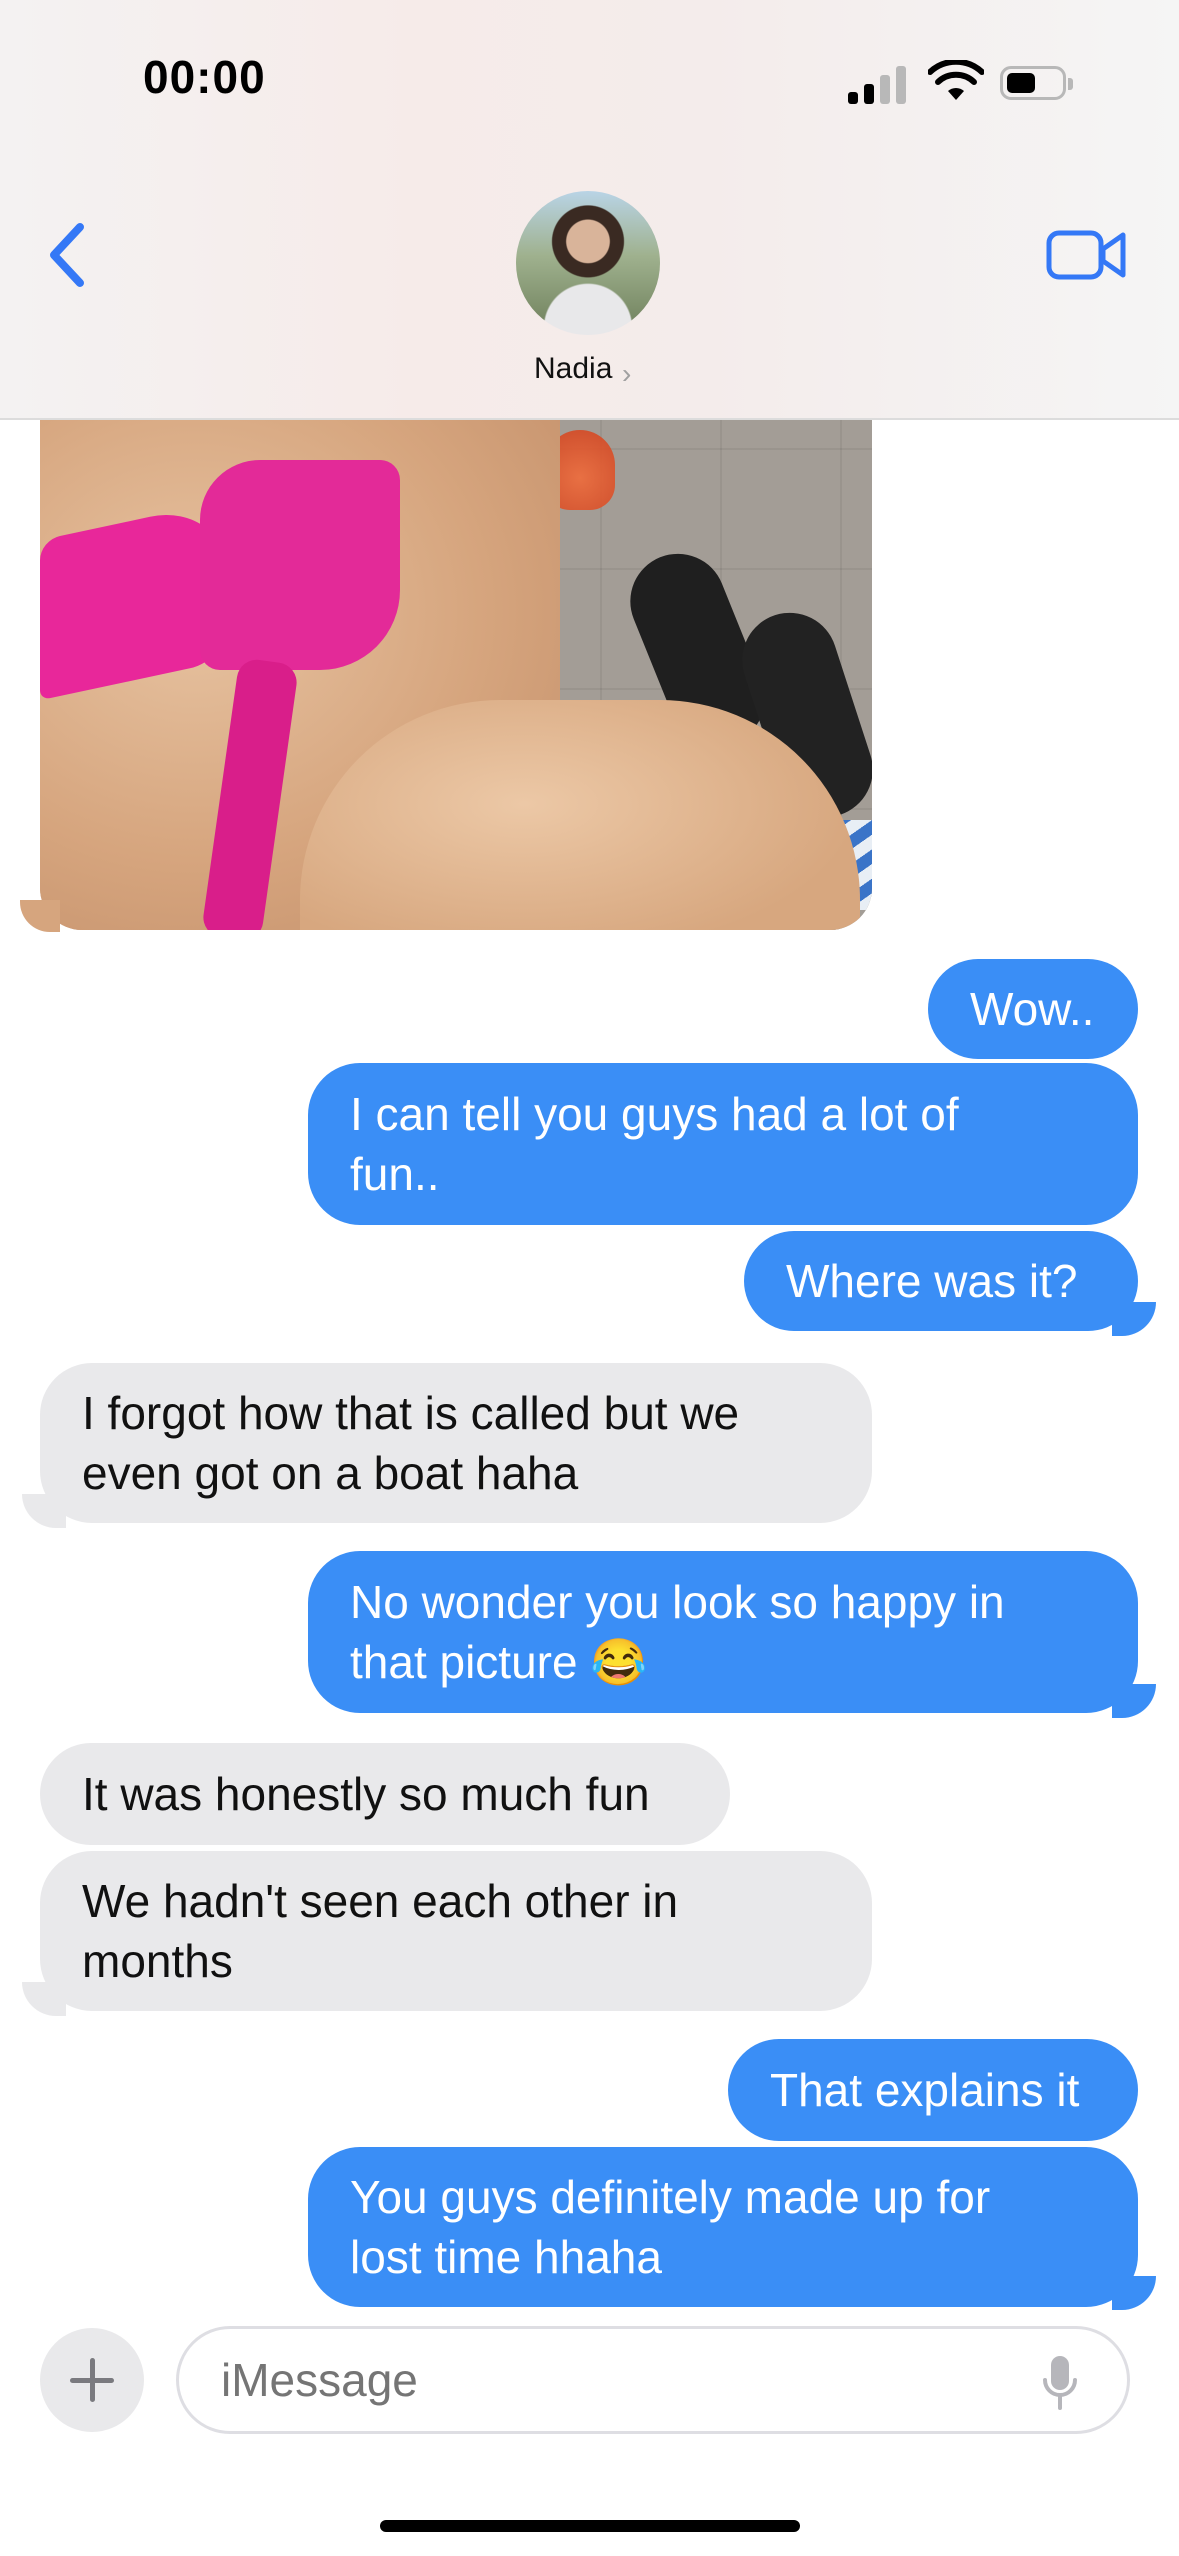  What do you see at coordinates (70, 255) in the screenshot?
I see `chevron-left-icon` at bounding box center [70, 255].